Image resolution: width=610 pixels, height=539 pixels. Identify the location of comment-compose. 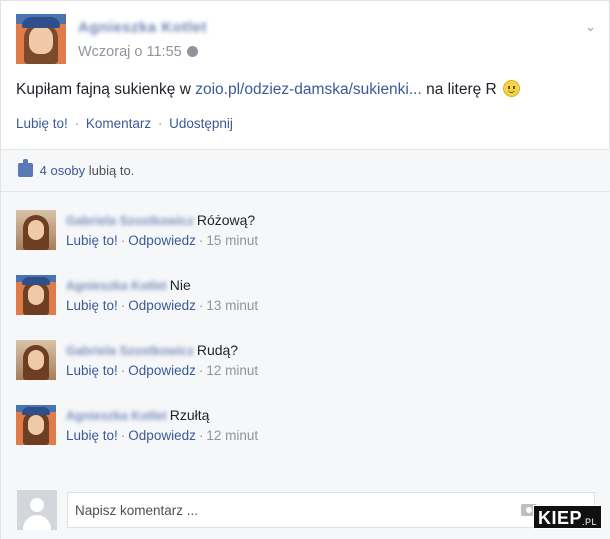
(305, 510).